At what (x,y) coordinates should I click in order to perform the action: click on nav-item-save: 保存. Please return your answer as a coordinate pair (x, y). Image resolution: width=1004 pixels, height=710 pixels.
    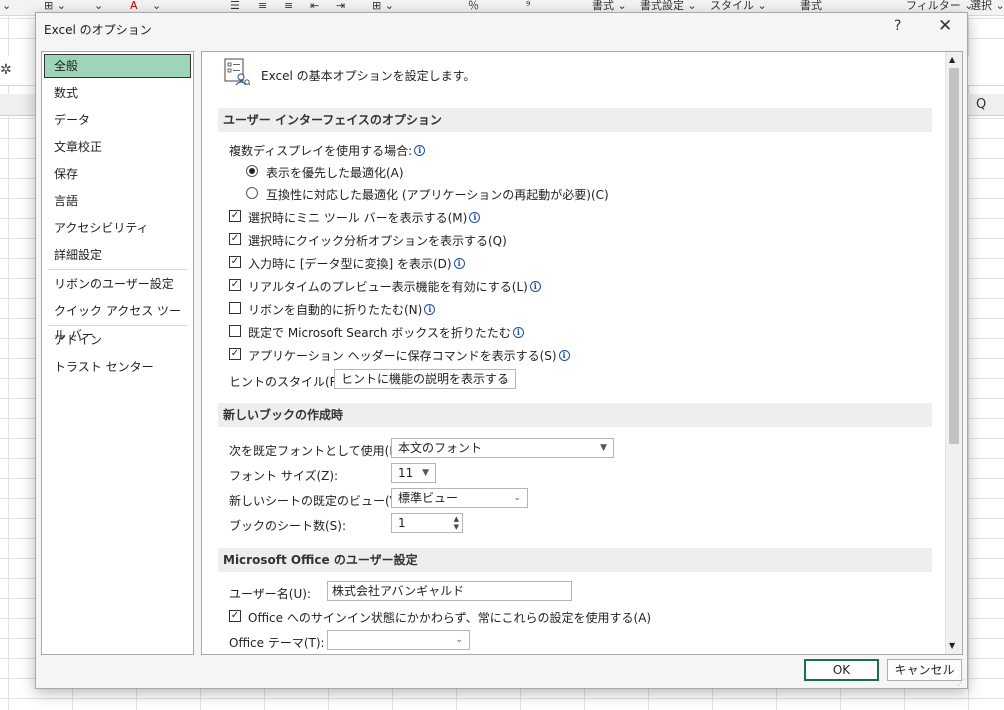
    Looking at the image, I should click on (117, 174).